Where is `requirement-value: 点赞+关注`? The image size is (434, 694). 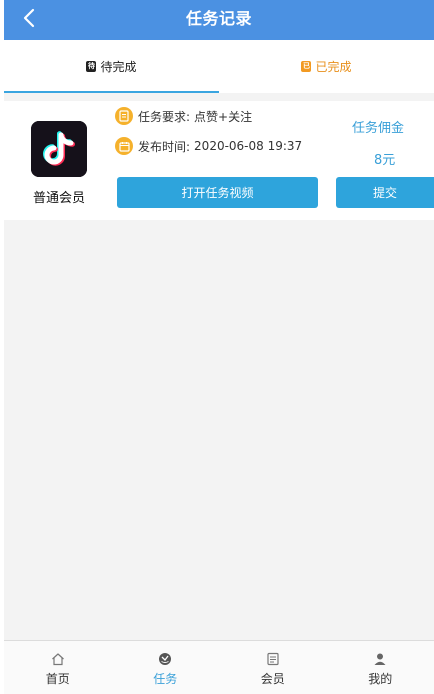
requirement-value: 点赞+关注 is located at coordinates (223, 116).